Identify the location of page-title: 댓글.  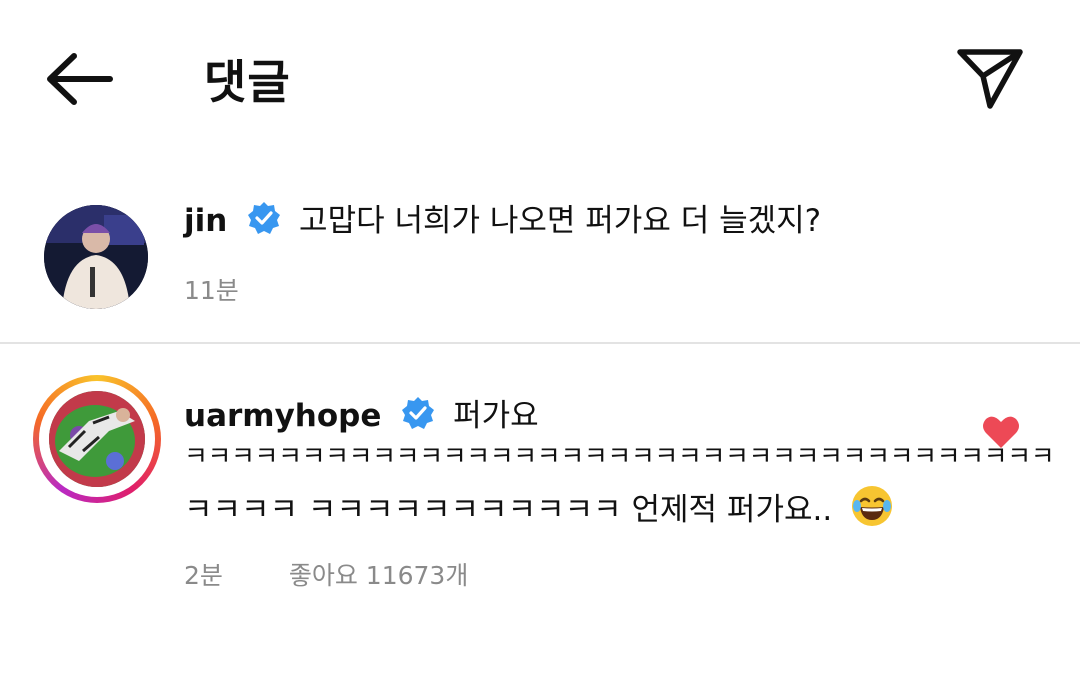
(247, 82).